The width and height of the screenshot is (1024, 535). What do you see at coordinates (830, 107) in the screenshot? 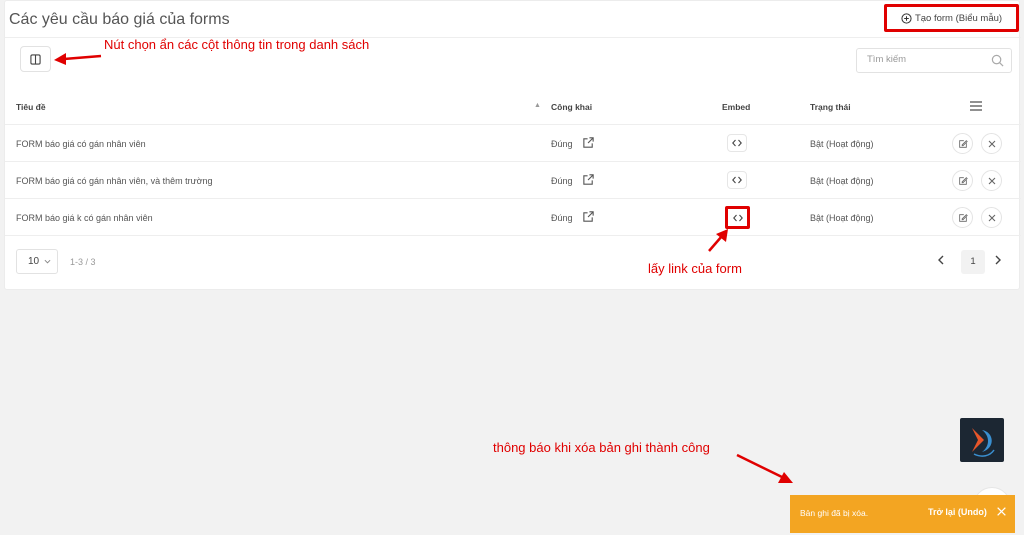
I see `column-header-status: Trạng thái` at bounding box center [830, 107].